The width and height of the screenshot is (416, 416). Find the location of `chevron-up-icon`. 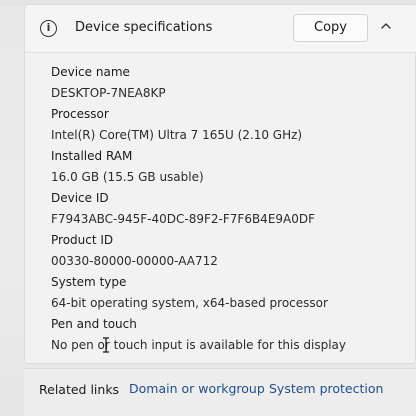

chevron-up-icon is located at coordinates (386, 26).